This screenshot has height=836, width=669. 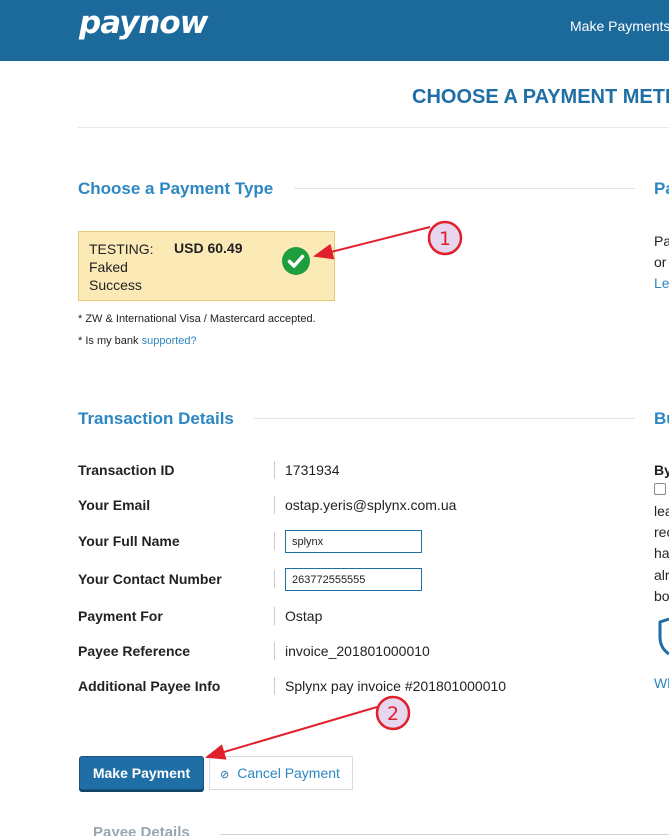 I want to click on right-text-line: ha, so click(x=661, y=553).